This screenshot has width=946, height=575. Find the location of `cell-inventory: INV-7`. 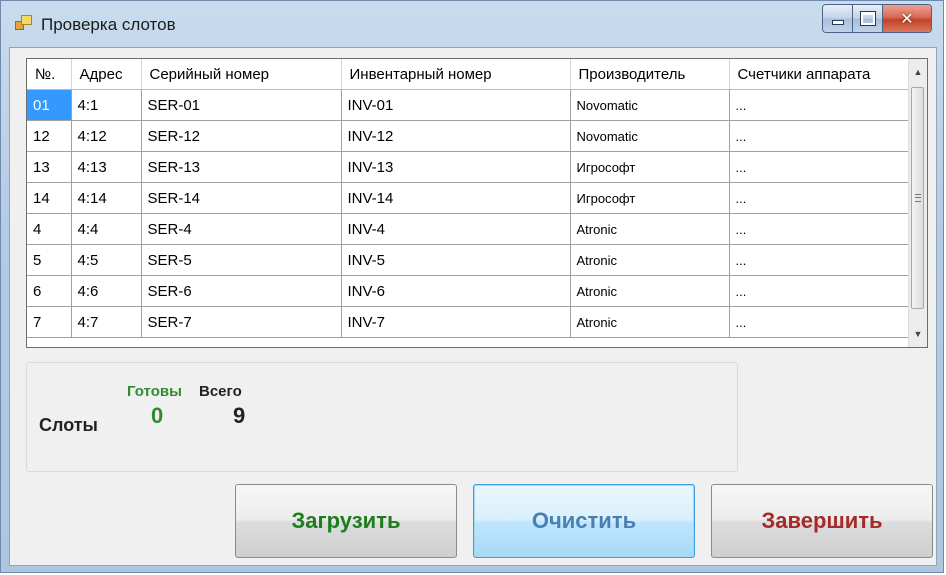

cell-inventory: INV-7 is located at coordinates (456, 322).